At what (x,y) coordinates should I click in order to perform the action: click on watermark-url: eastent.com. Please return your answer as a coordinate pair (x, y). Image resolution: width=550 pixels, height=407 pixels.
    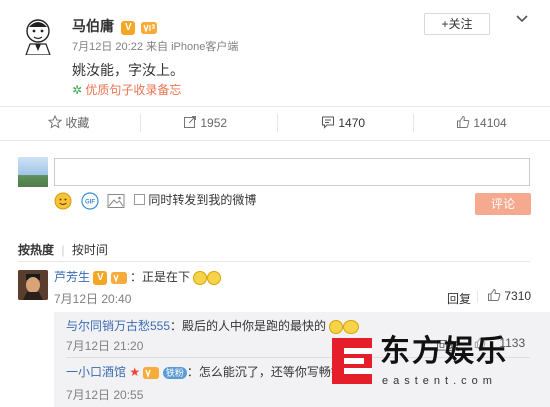
    Looking at the image, I should click on (439, 381).